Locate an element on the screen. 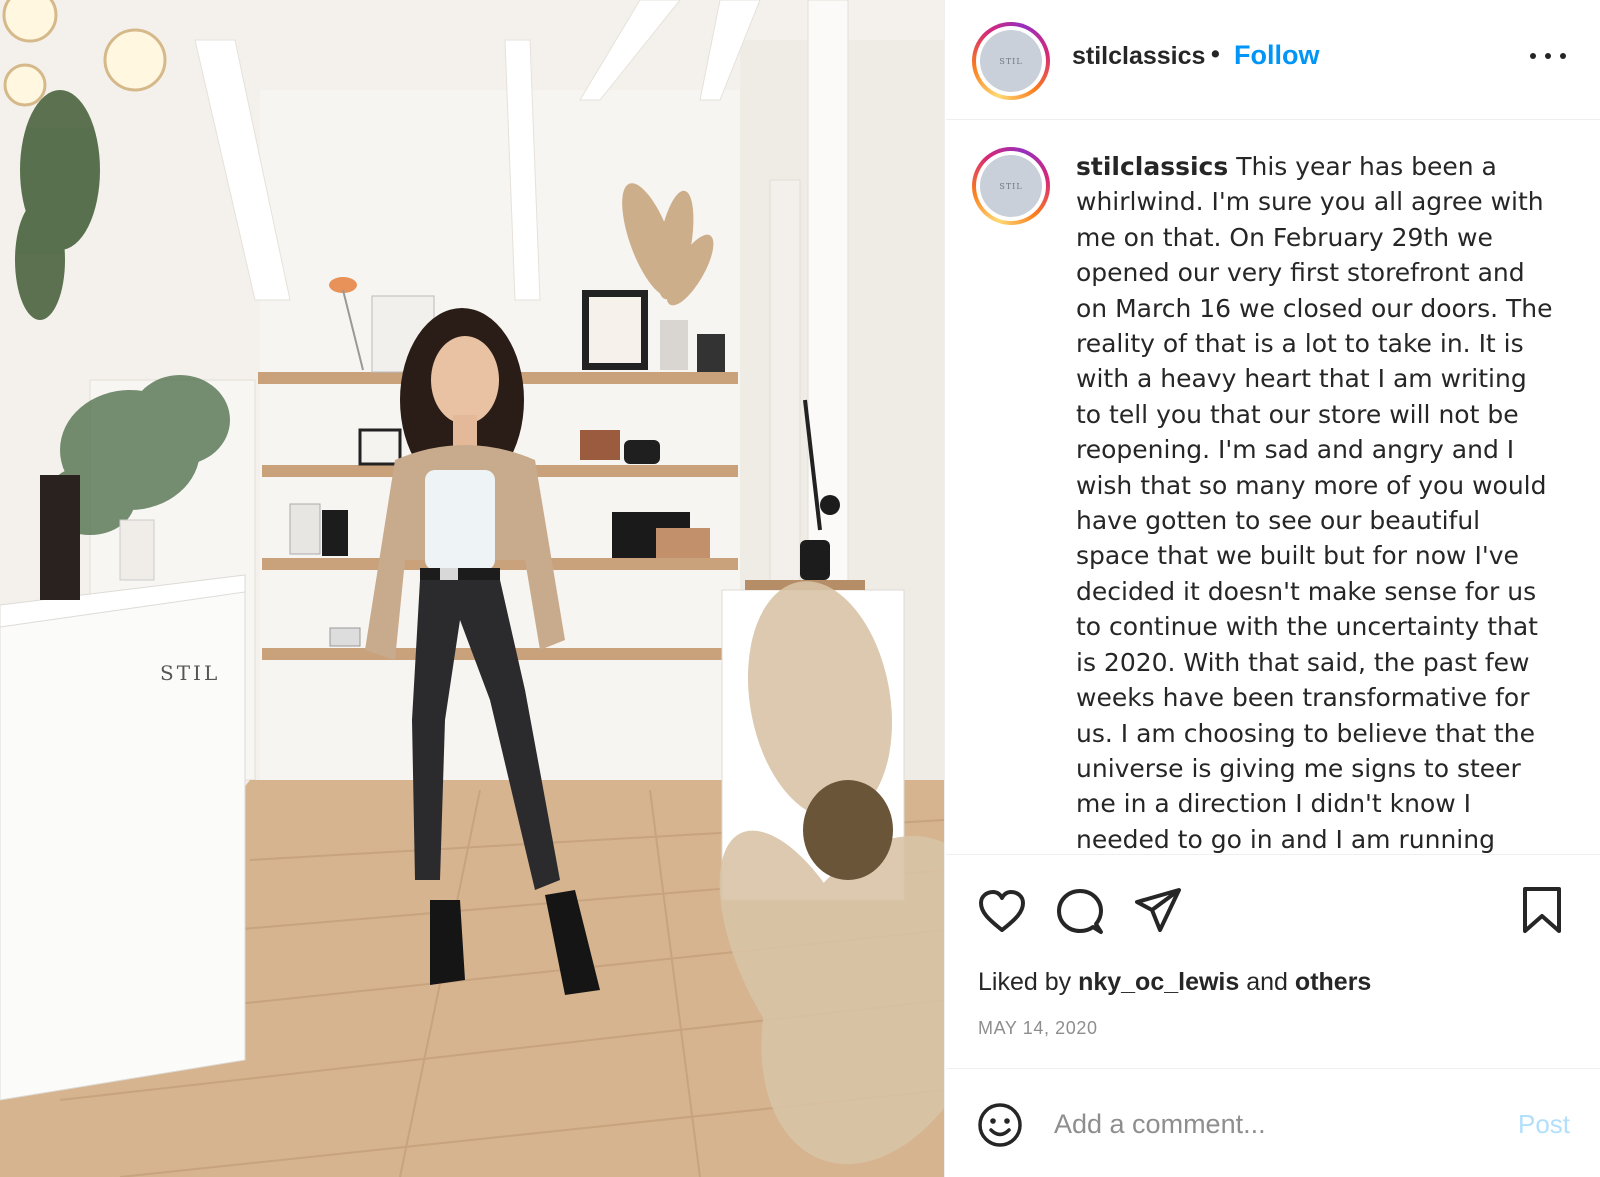 The width and height of the screenshot is (1600, 1177). liker-username: nky_oc_lewis is located at coordinates (1158, 982).